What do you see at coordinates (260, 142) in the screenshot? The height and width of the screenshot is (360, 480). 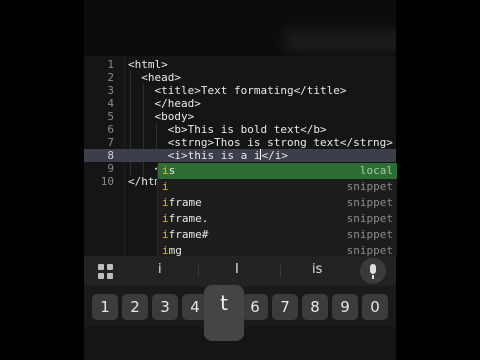 I see `code-text: <strng>Thos is strong text</strng>` at bounding box center [260, 142].